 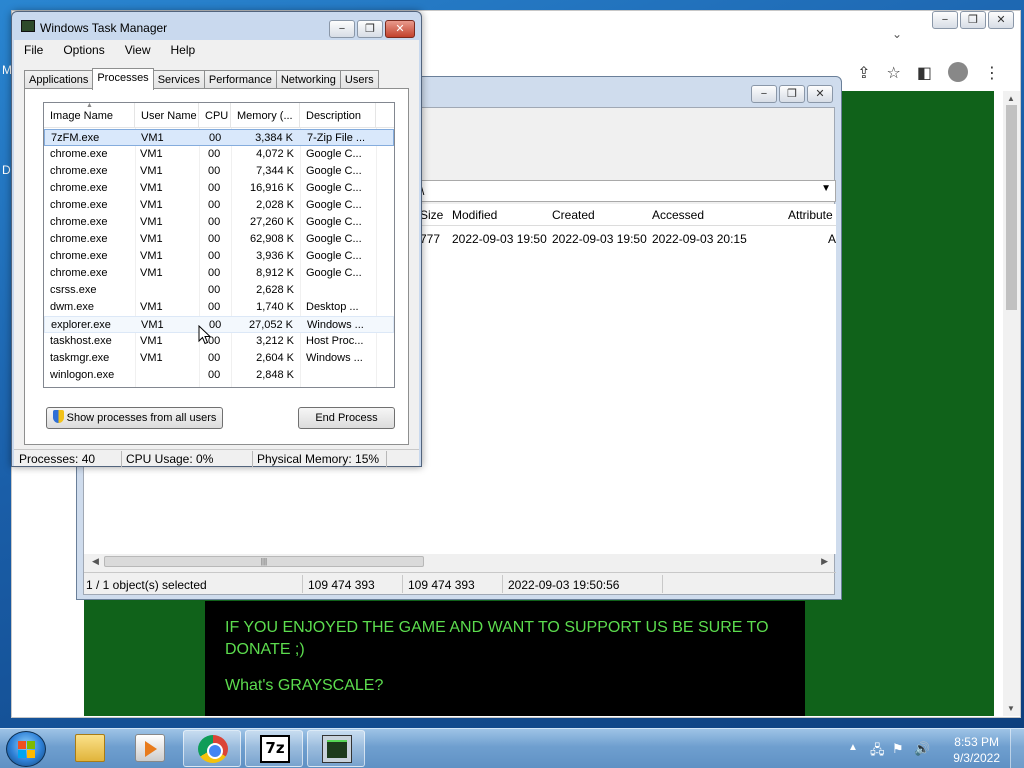 What do you see at coordinates (945, 20) in the screenshot?
I see `chrome-minimize-button: −` at bounding box center [945, 20].